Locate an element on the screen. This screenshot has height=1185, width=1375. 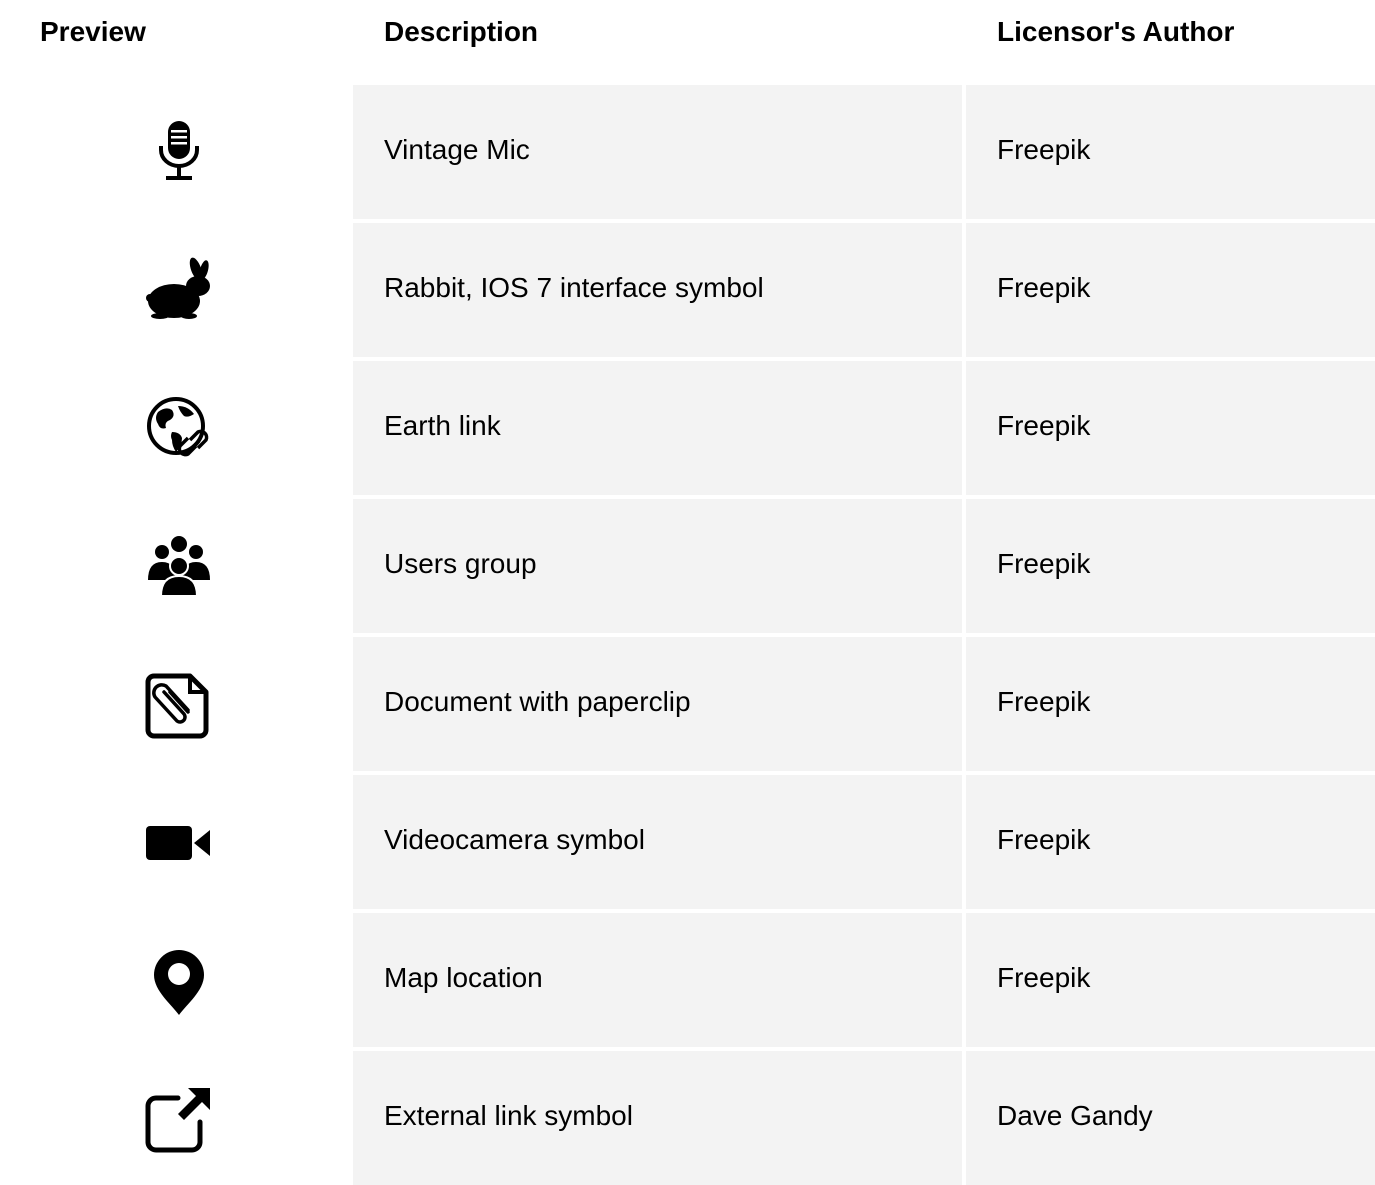
header-author: Licensor's Author is located at coordinates (1116, 31).